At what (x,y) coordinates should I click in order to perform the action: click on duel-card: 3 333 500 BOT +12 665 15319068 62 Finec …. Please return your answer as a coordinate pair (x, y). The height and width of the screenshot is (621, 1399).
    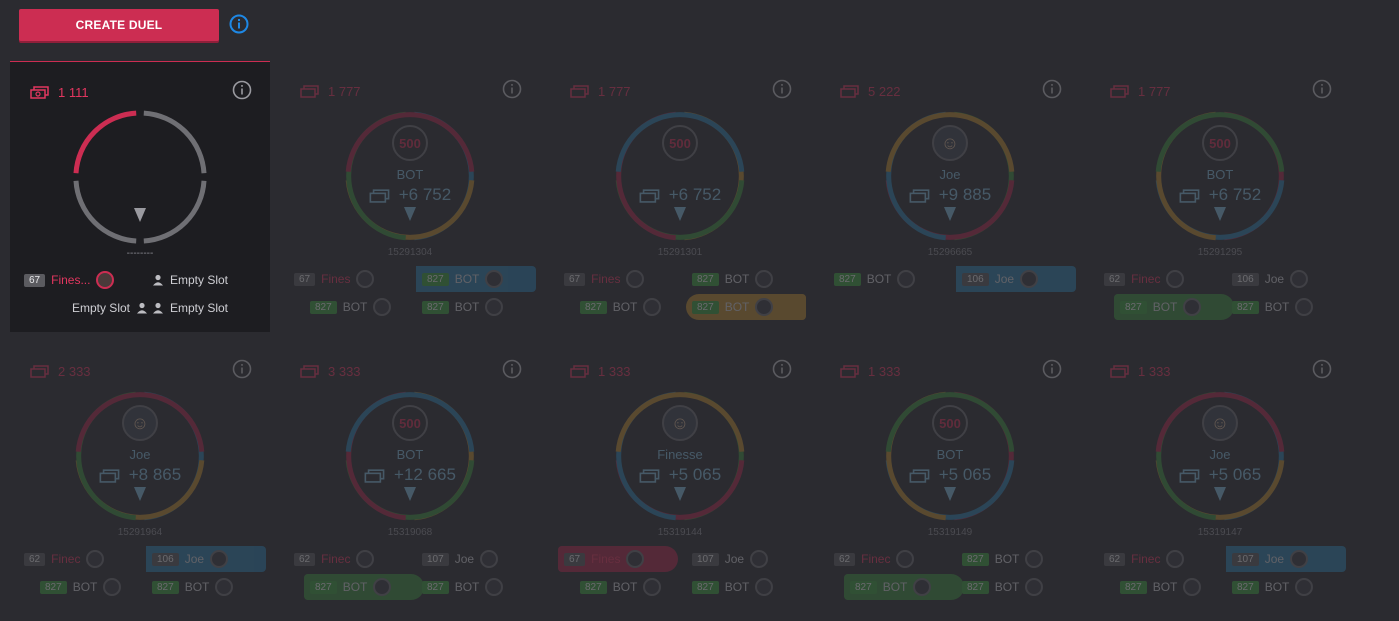
    Looking at the image, I should click on (410, 476).